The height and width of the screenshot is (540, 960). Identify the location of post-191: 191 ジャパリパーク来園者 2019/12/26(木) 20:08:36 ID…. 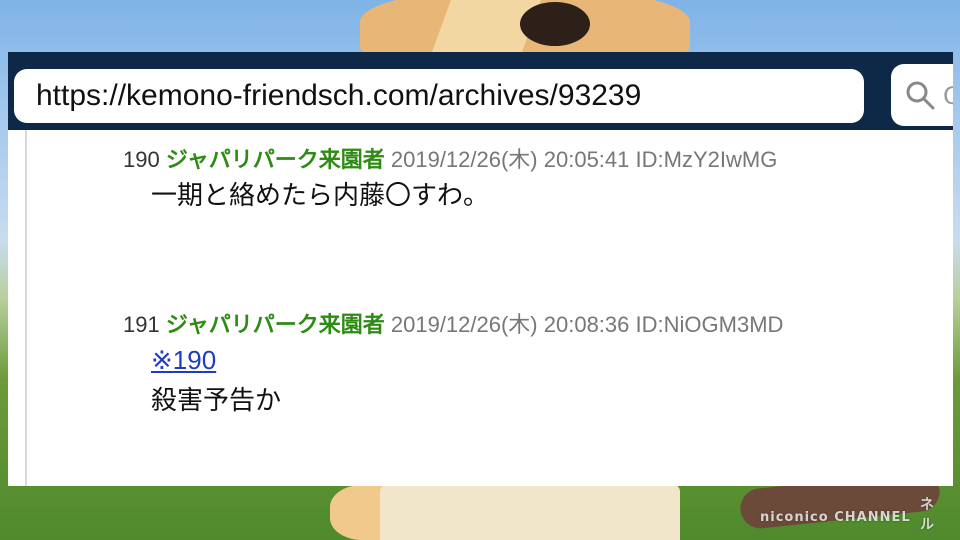
(453, 365).